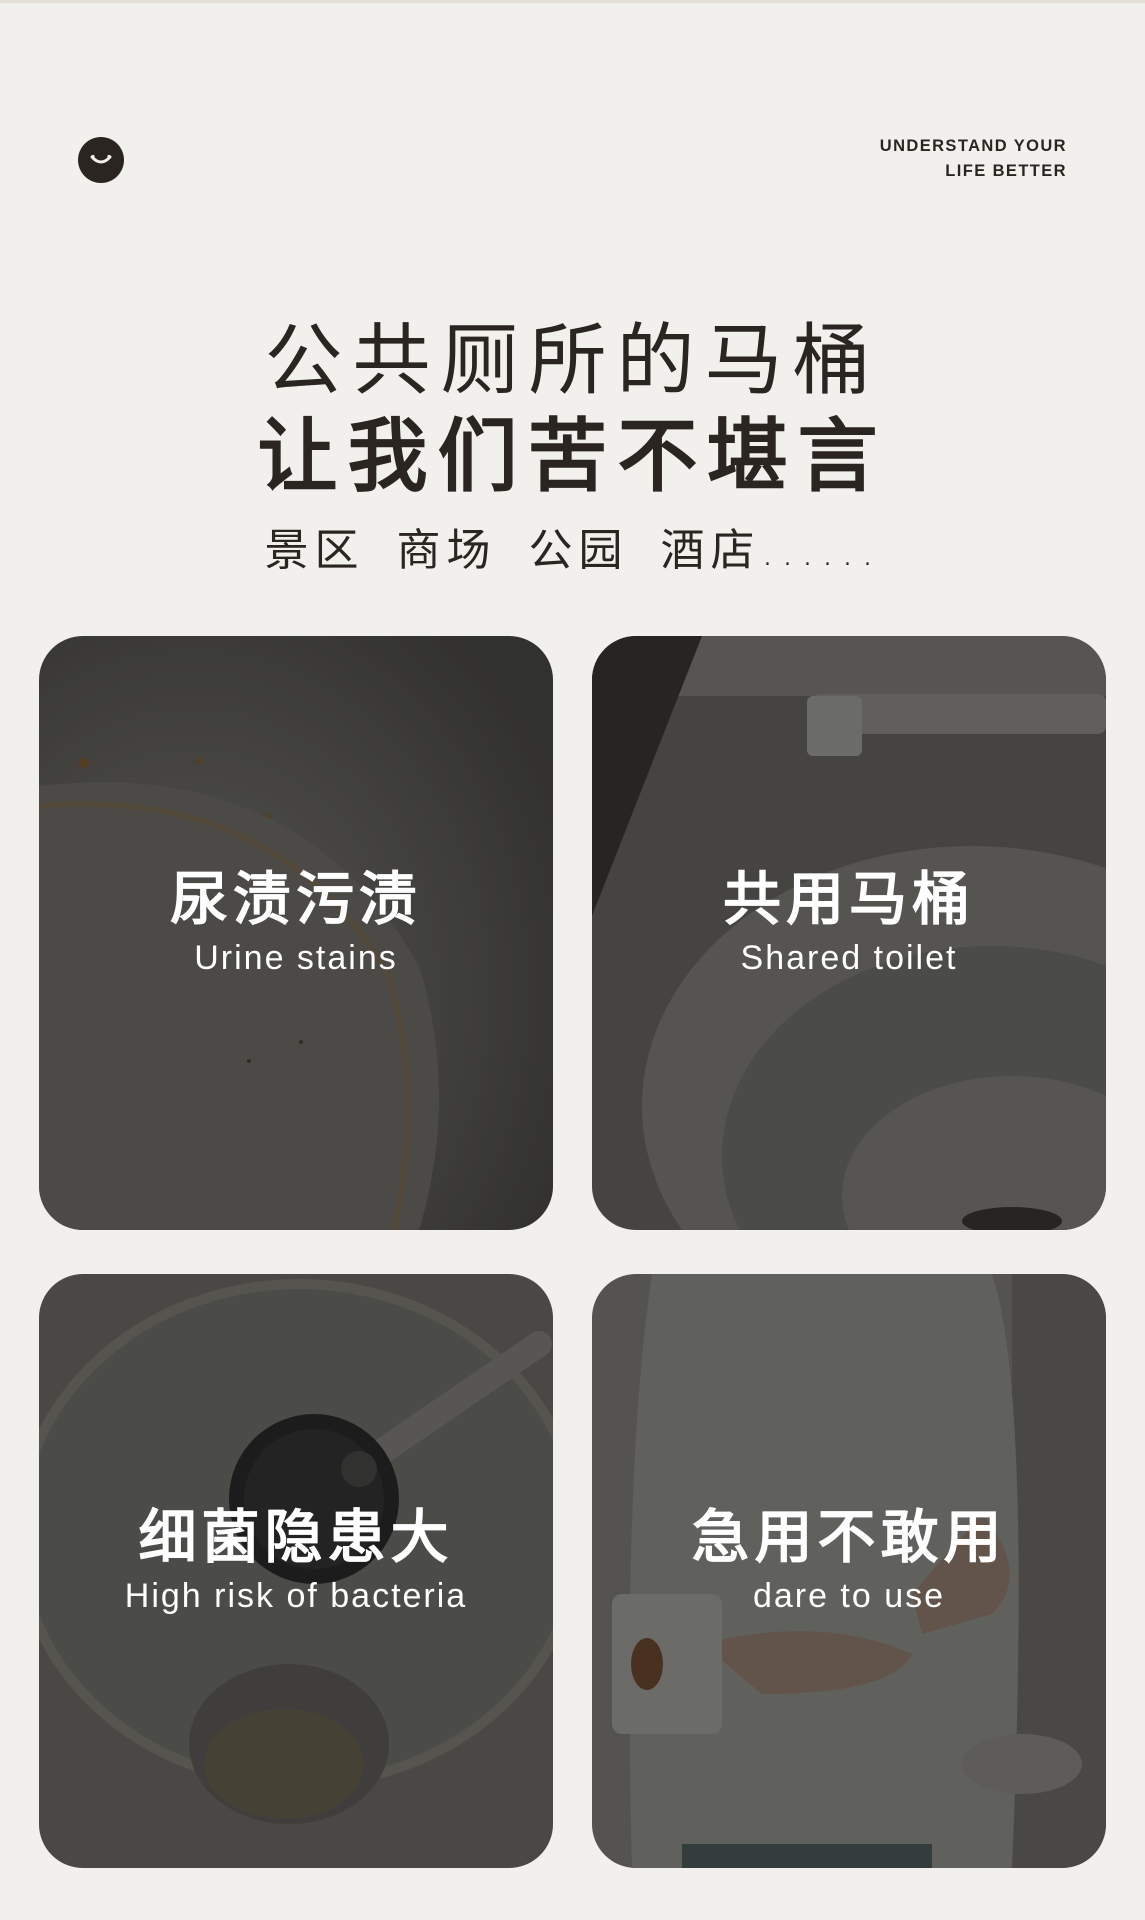  I want to click on card-subtitle: High risk of bacteria, so click(296, 1596).